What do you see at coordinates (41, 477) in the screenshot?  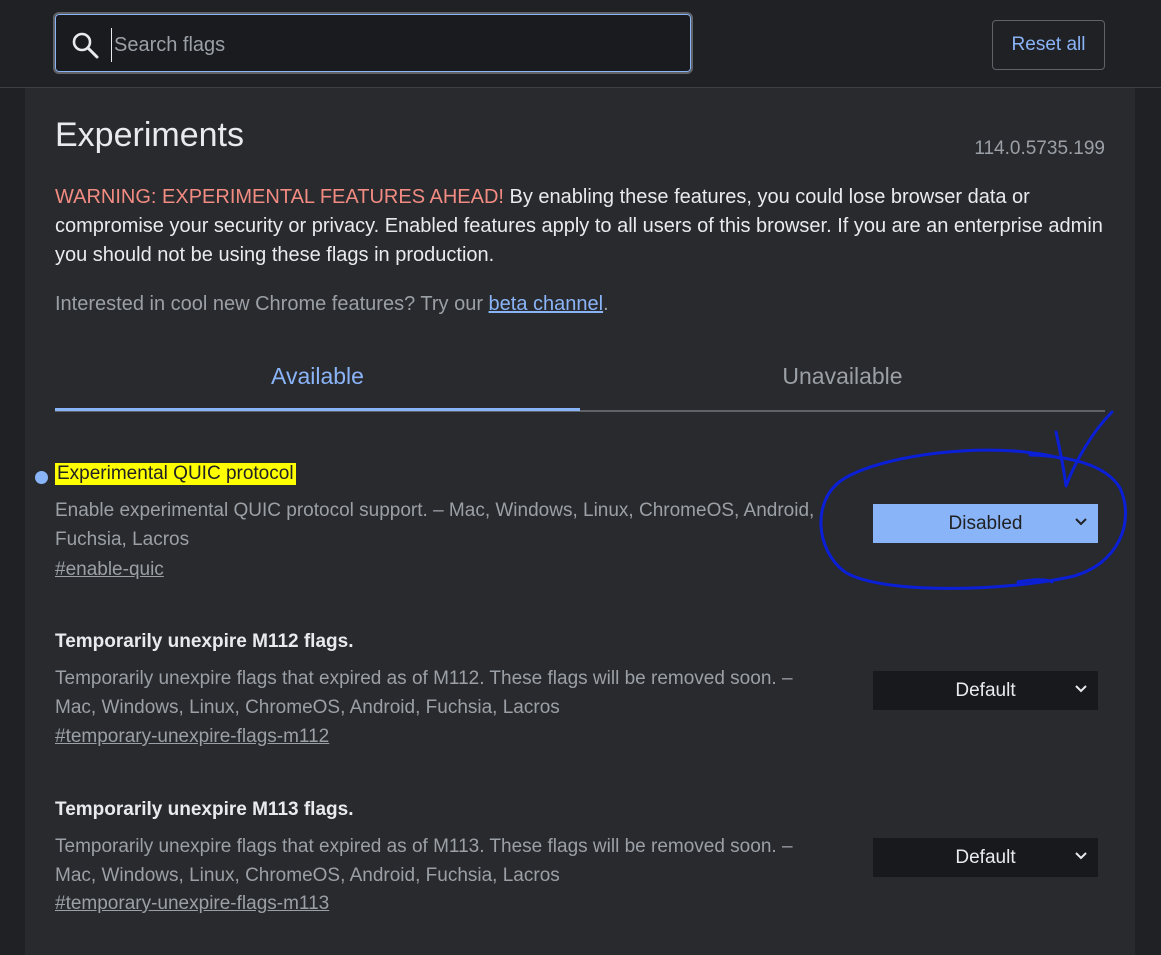 I see `modified-indicator` at bounding box center [41, 477].